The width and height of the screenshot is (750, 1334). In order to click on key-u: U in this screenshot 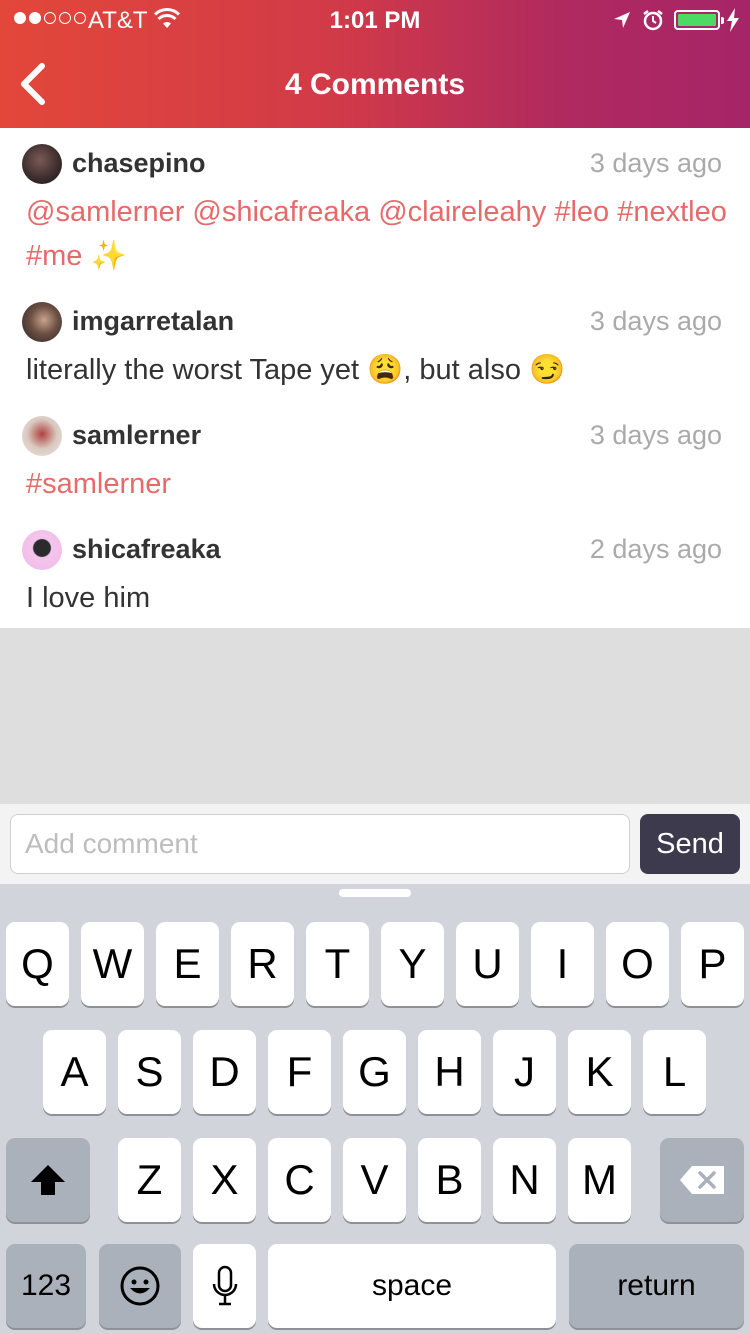, I will do `click(487, 964)`.